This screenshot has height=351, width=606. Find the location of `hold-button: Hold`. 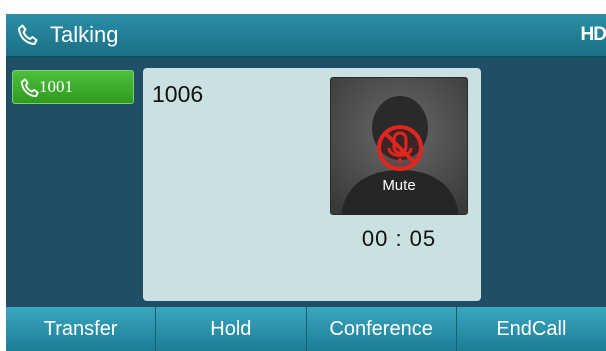

hold-button: Hold is located at coordinates (231, 329).